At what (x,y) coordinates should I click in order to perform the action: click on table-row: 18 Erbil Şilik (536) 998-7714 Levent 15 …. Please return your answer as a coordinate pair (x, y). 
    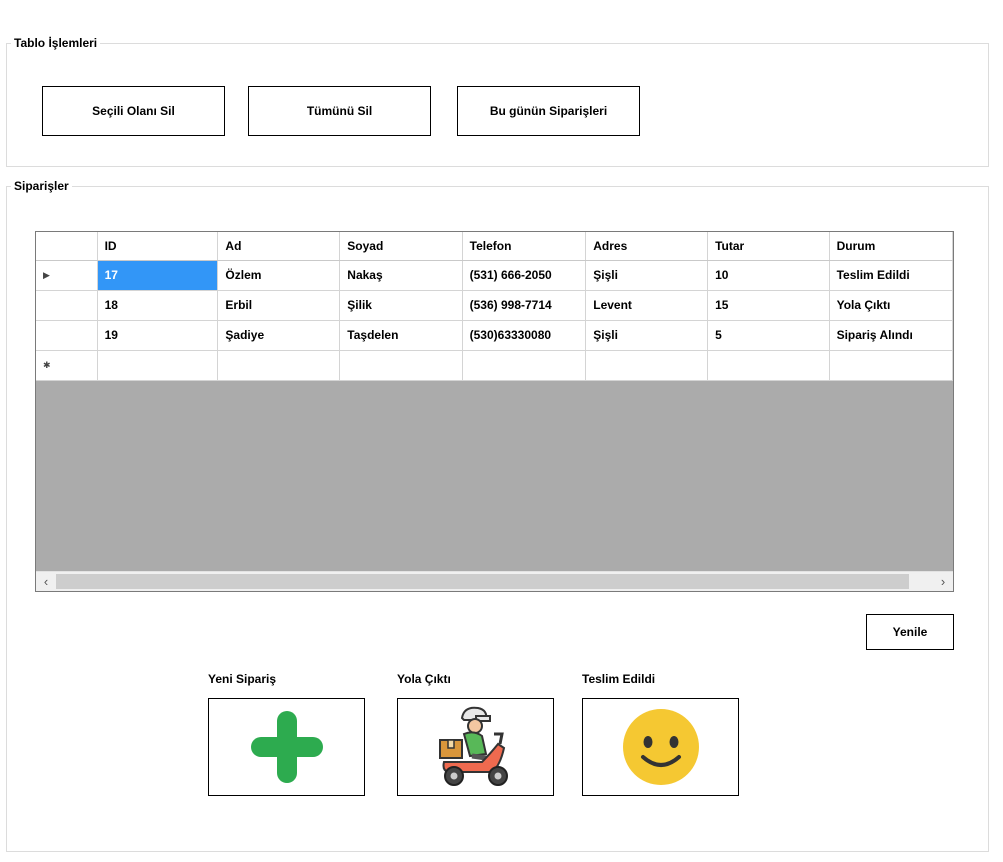
    Looking at the image, I should click on (494, 305).